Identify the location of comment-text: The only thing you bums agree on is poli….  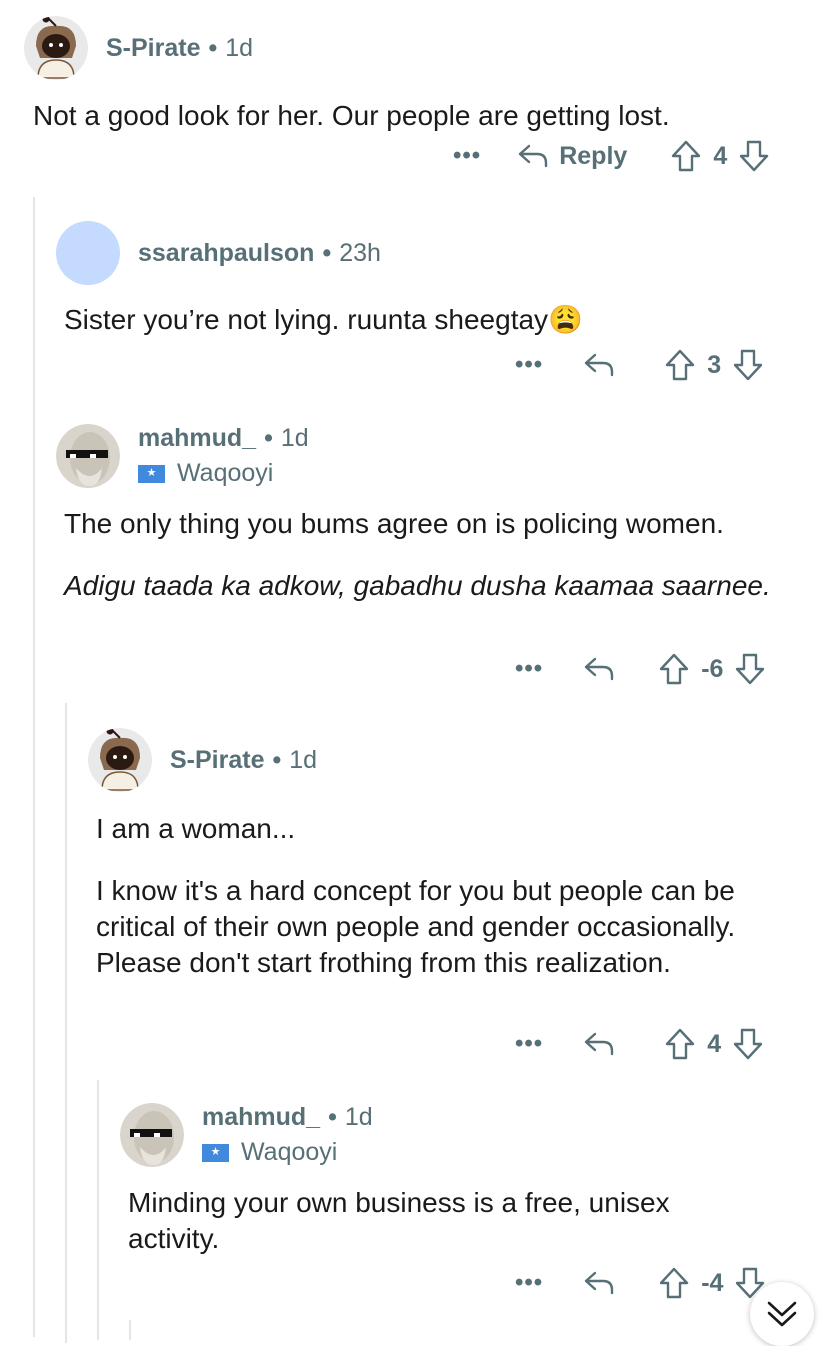
(394, 523).